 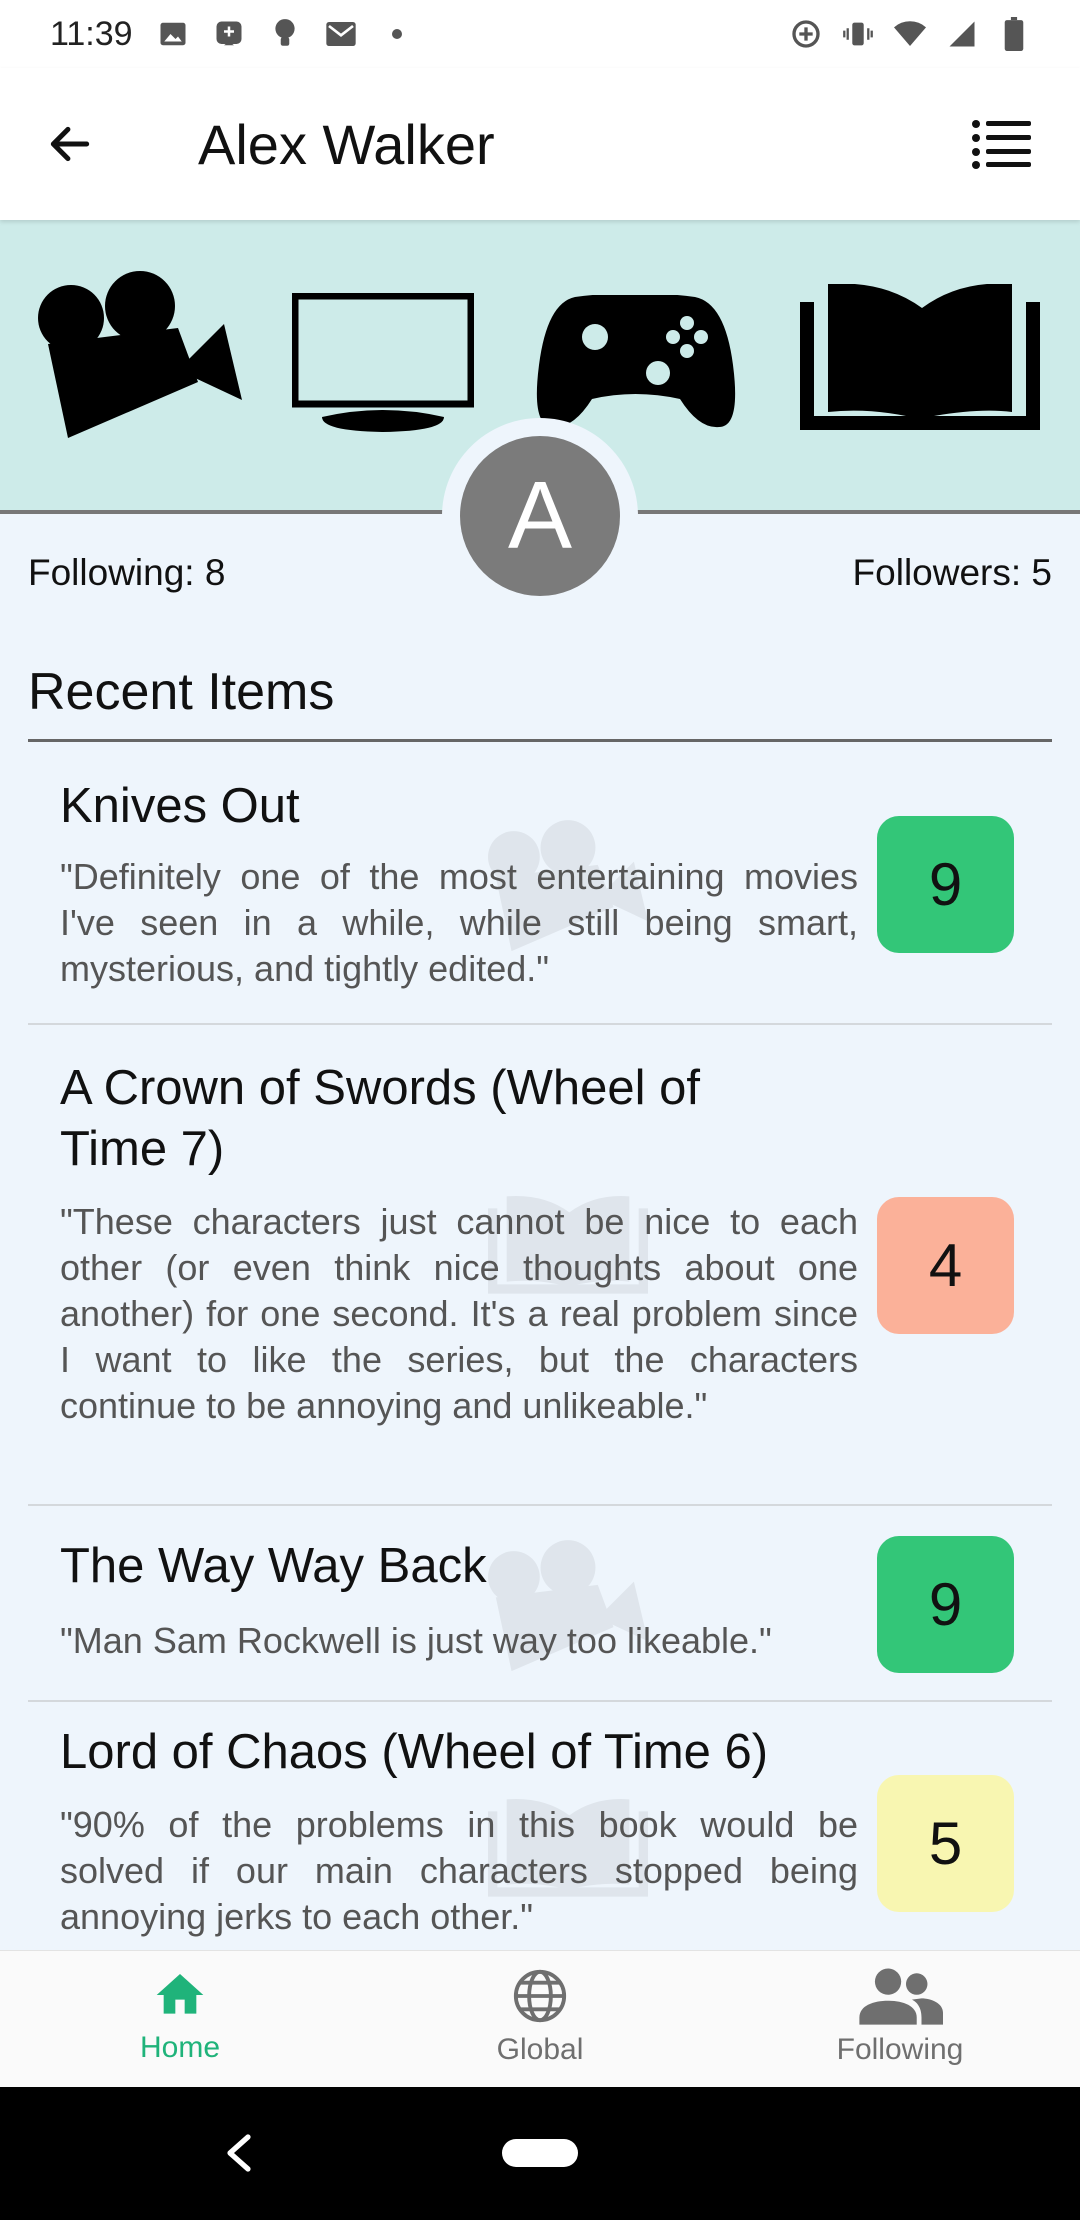 What do you see at coordinates (1014, 34) in the screenshot?
I see `battery-icon` at bounding box center [1014, 34].